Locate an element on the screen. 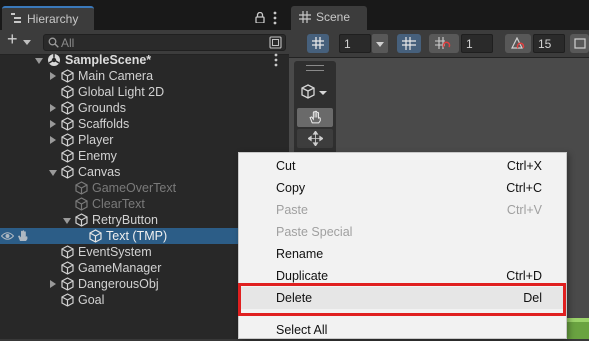  tree-item-label: GameOverText is located at coordinates (134, 188).